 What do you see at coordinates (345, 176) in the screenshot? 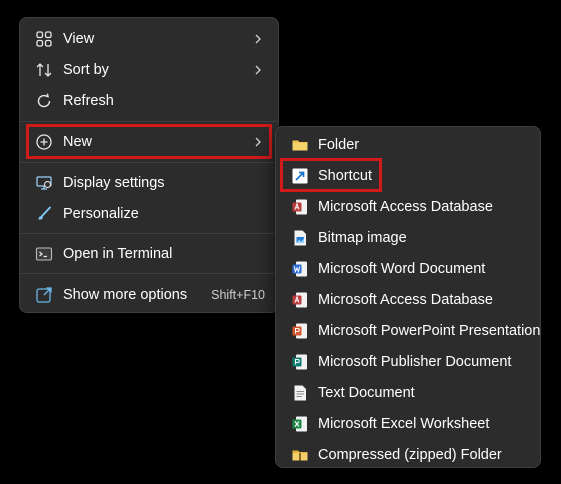
I see `submenu-item-label: Shortcut` at bounding box center [345, 176].